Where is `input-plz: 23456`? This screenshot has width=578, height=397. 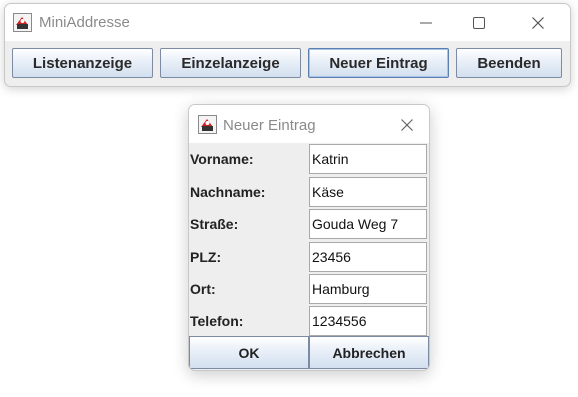 input-plz: 23456 is located at coordinates (368, 257).